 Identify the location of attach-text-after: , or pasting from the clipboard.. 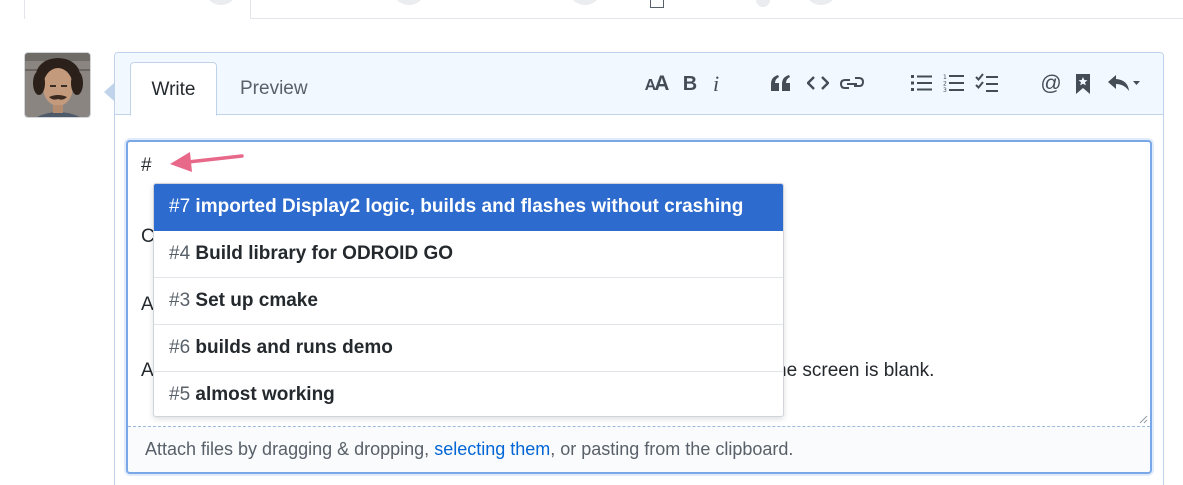
(672, 449).